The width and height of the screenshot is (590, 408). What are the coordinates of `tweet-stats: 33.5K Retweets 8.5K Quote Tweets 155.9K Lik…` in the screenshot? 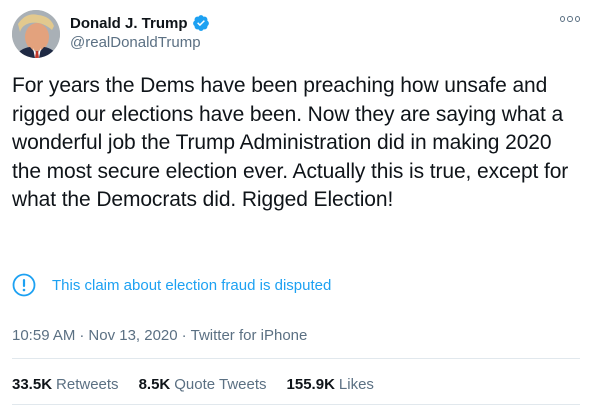 It's located at (203, 384).